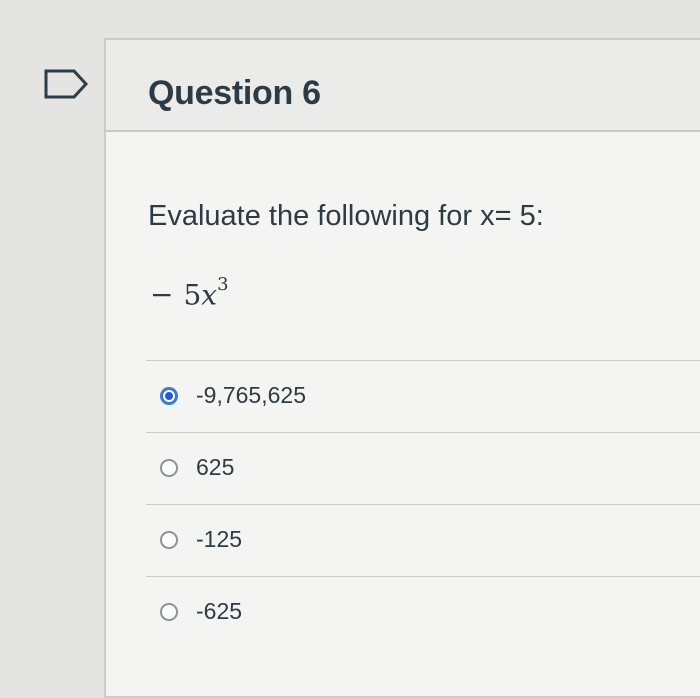  What do you see at coordinates (169, 396) in the screenshot?
I see `radio-selected-icon` at bounding box center [169, 396].